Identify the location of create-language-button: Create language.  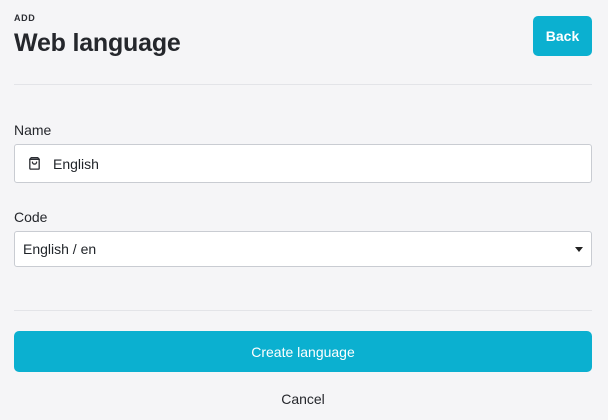
(303, 351).